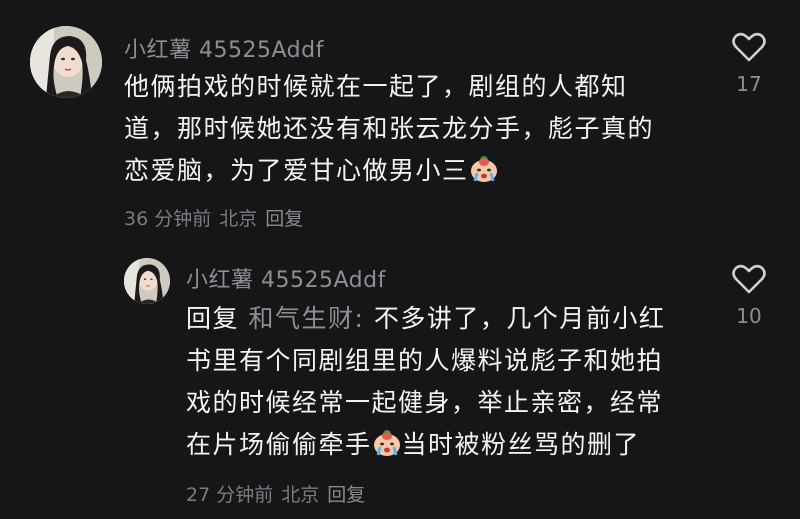 The height and width of the screenshot is (519, 800). Describe the element at coordinates (749, 296) in the screenshot. I see `like-button: 10` at that location.